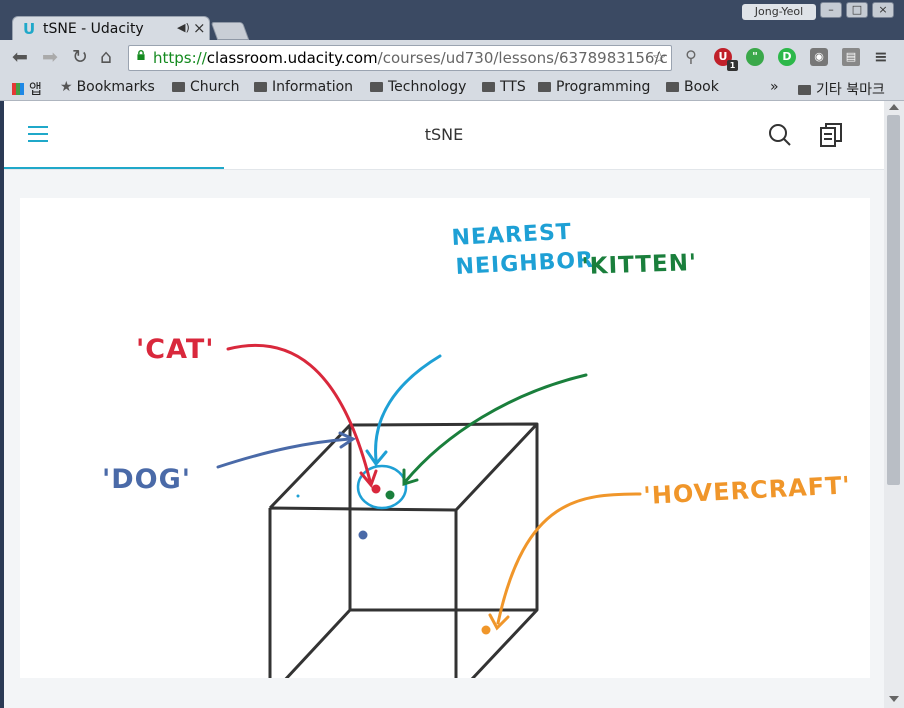 The width and height of the screenshot is (904, 708). I want to click on bookmark-church: Church, so click(206, 87).